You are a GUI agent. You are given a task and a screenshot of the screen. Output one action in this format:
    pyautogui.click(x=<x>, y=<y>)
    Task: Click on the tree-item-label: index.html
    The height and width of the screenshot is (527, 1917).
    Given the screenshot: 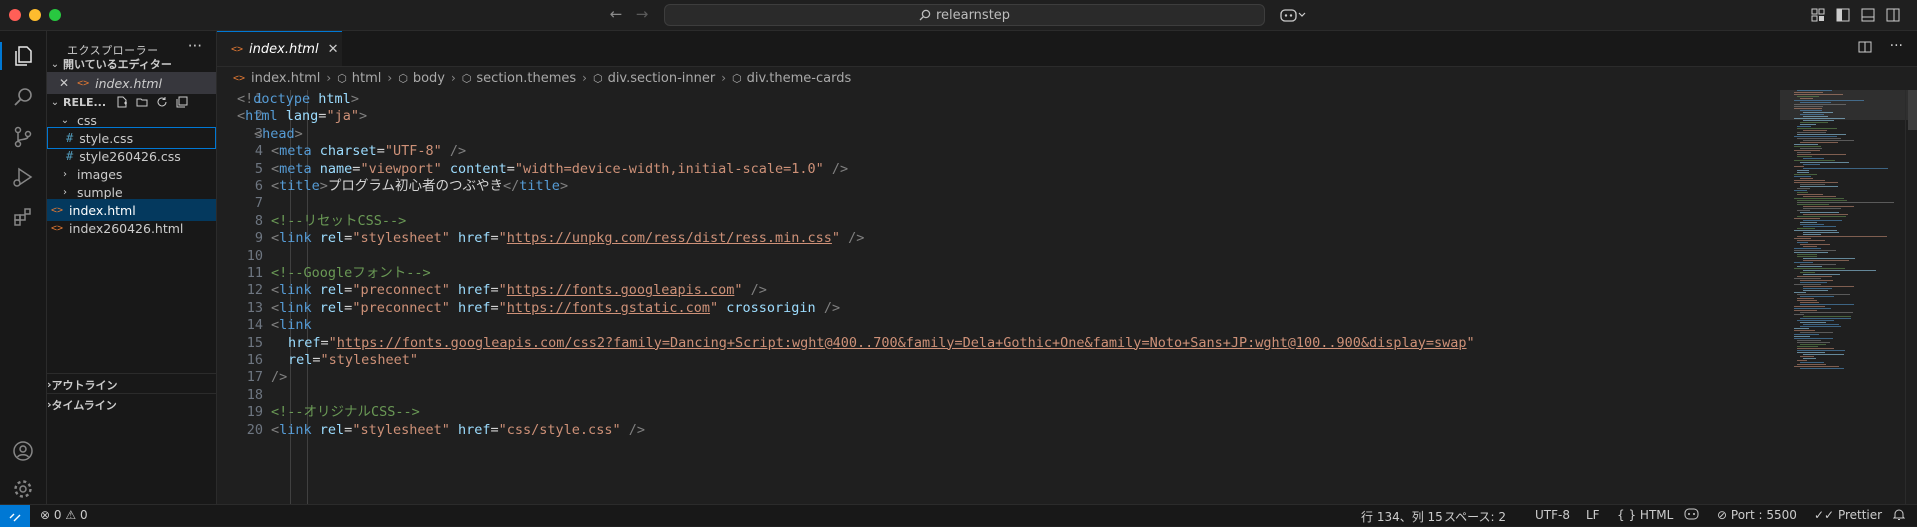 What is the action you would take?
    pyautogui.click(x=102, y=210)
    